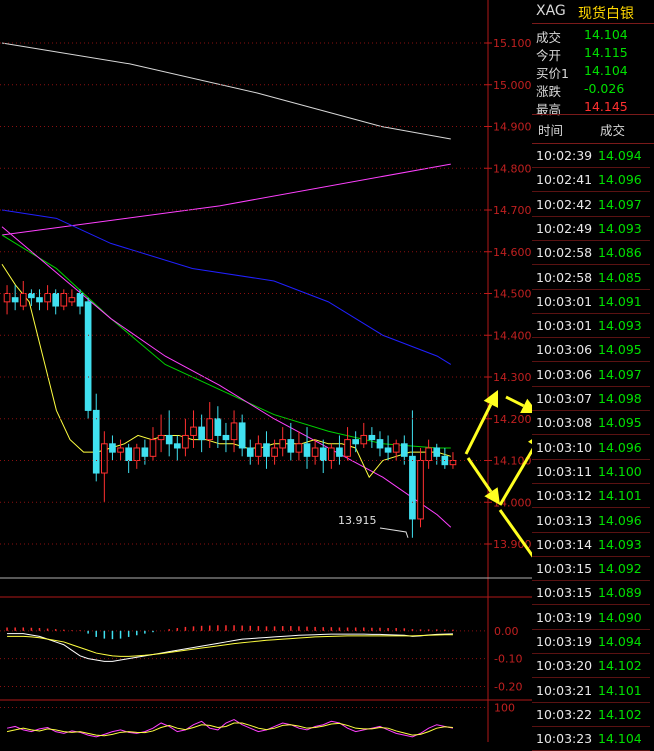 Image resolution: width=654 pixels, height=751 pixels. What do you see at coordinates (591, 253) in the screenshot?
I see `tick-row: 10:02:58 14.086` at bounding box center [591, 253].